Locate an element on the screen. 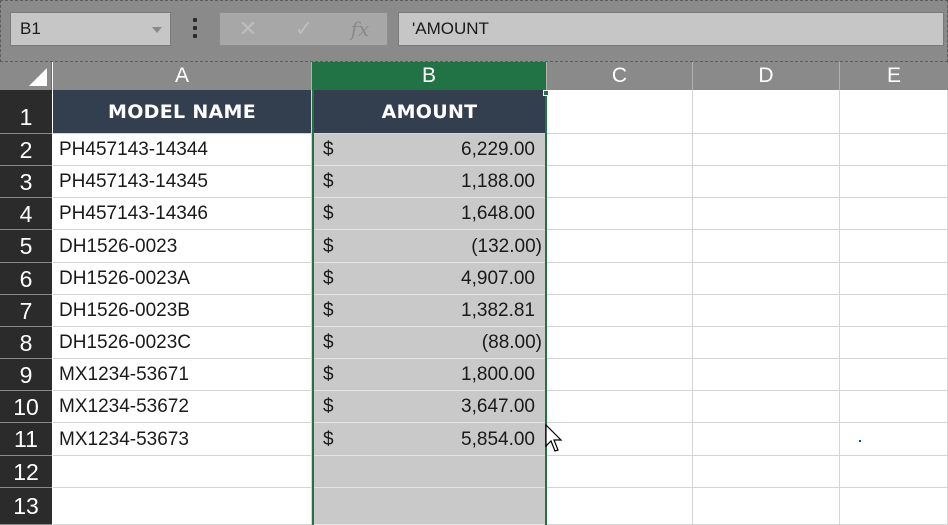  cell-a13 is located at coordinates (182, 506).